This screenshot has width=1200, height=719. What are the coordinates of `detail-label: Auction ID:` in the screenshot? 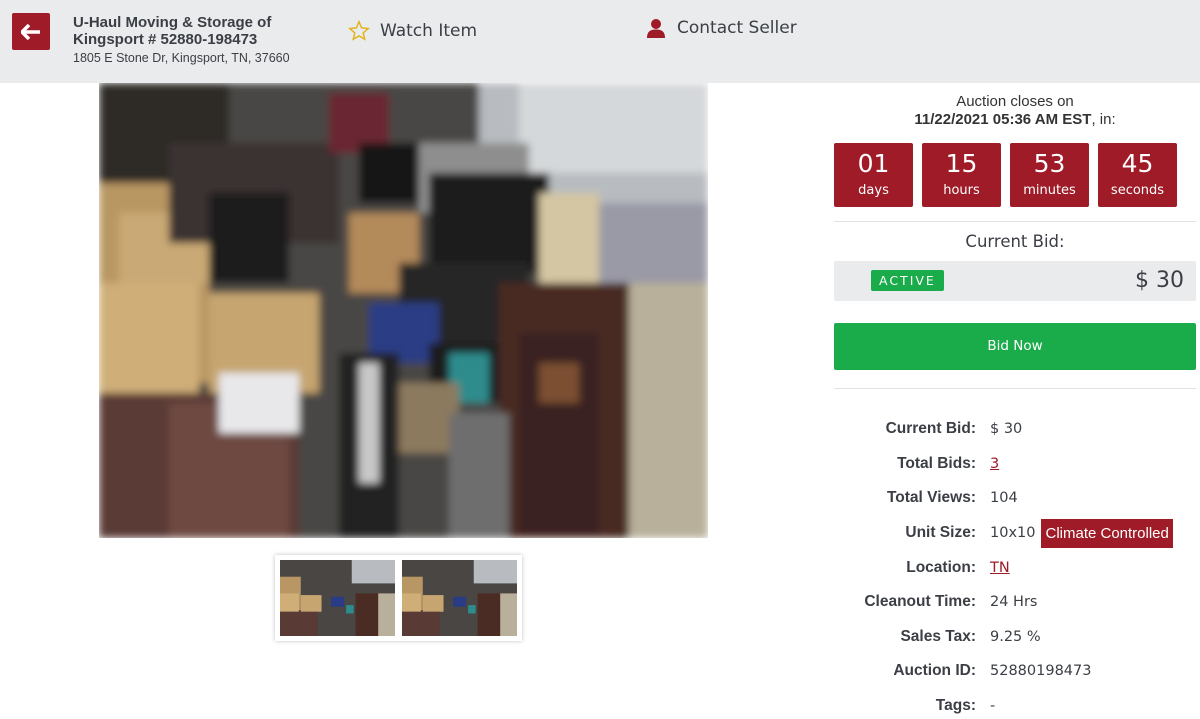 It's located at (934, 671).